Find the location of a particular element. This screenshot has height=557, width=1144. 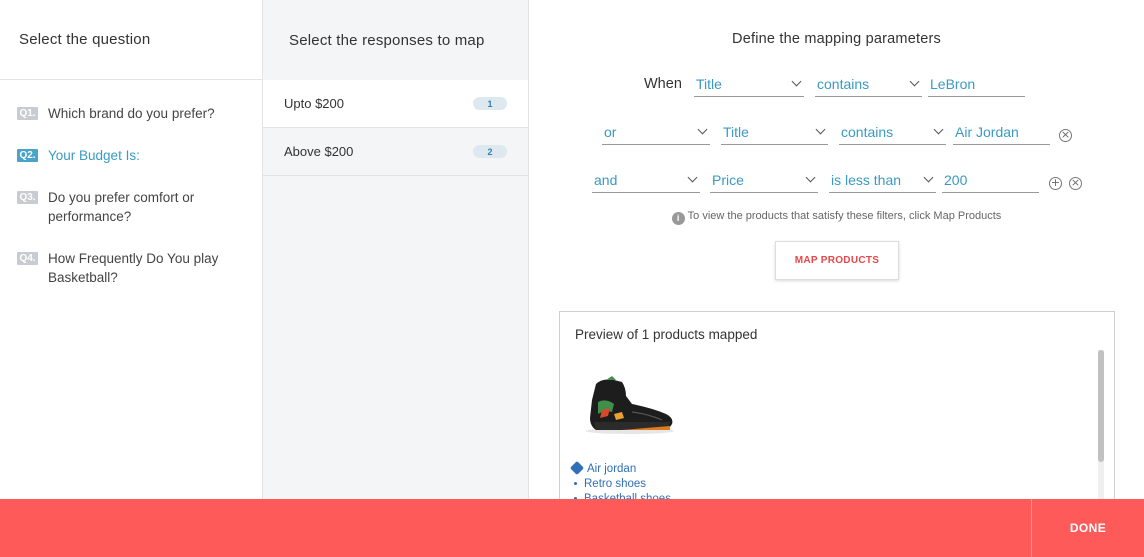

response-count-badge: 2 is located at coordinates (490, 151).